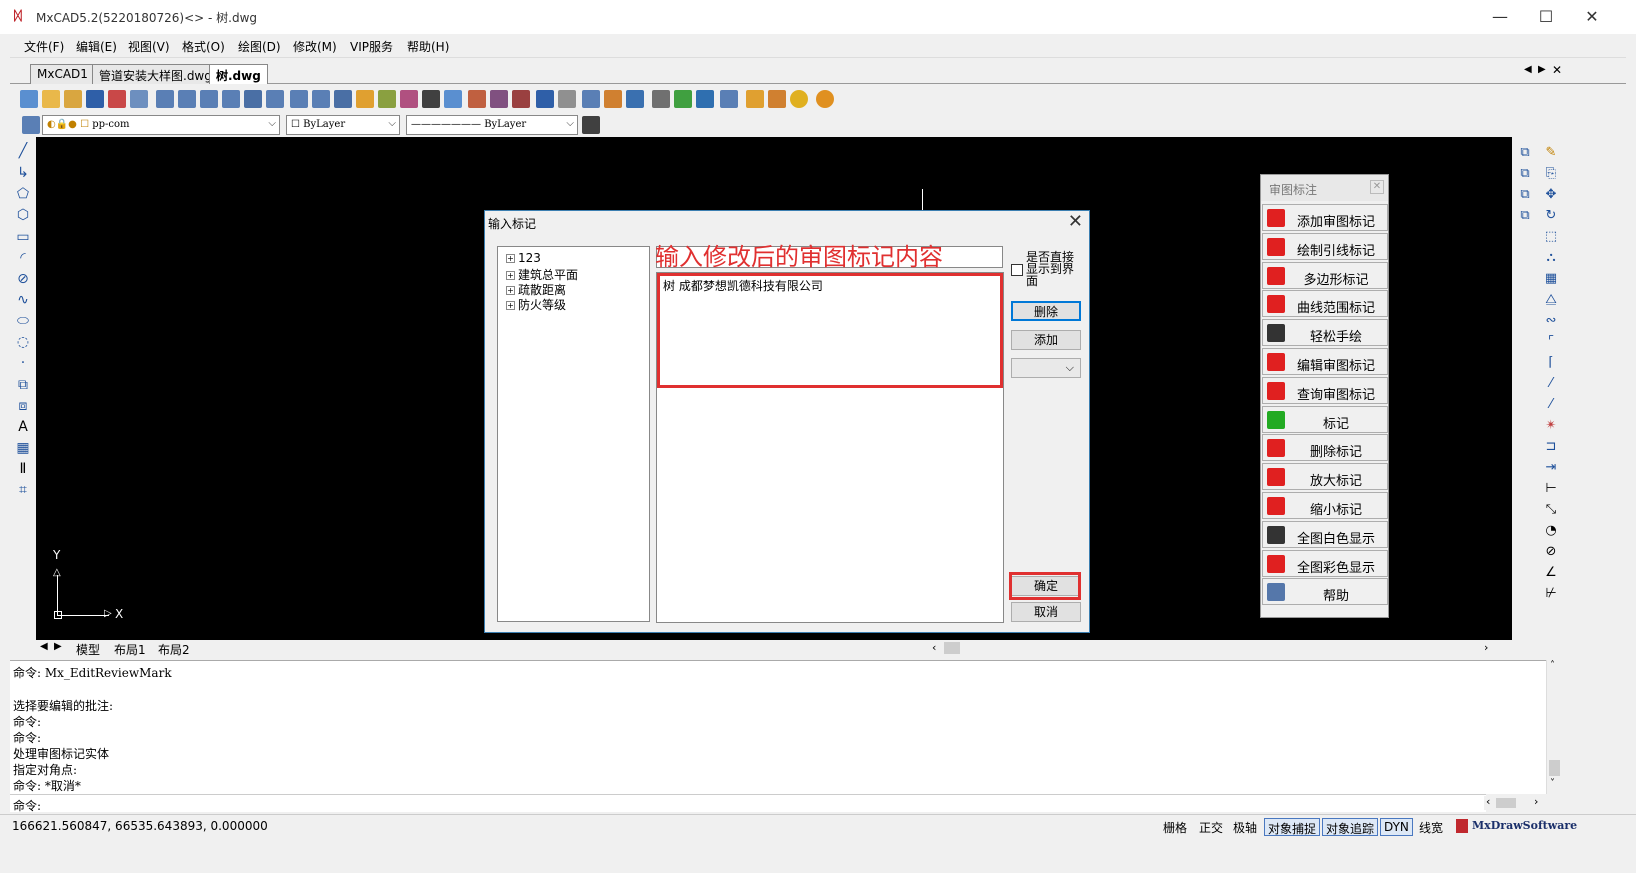 This screenshot has width=1636, height=873. Describe the element at coordinates (44, 46) in the screenshot. I see `menu-file: 文件(F)` at that location.